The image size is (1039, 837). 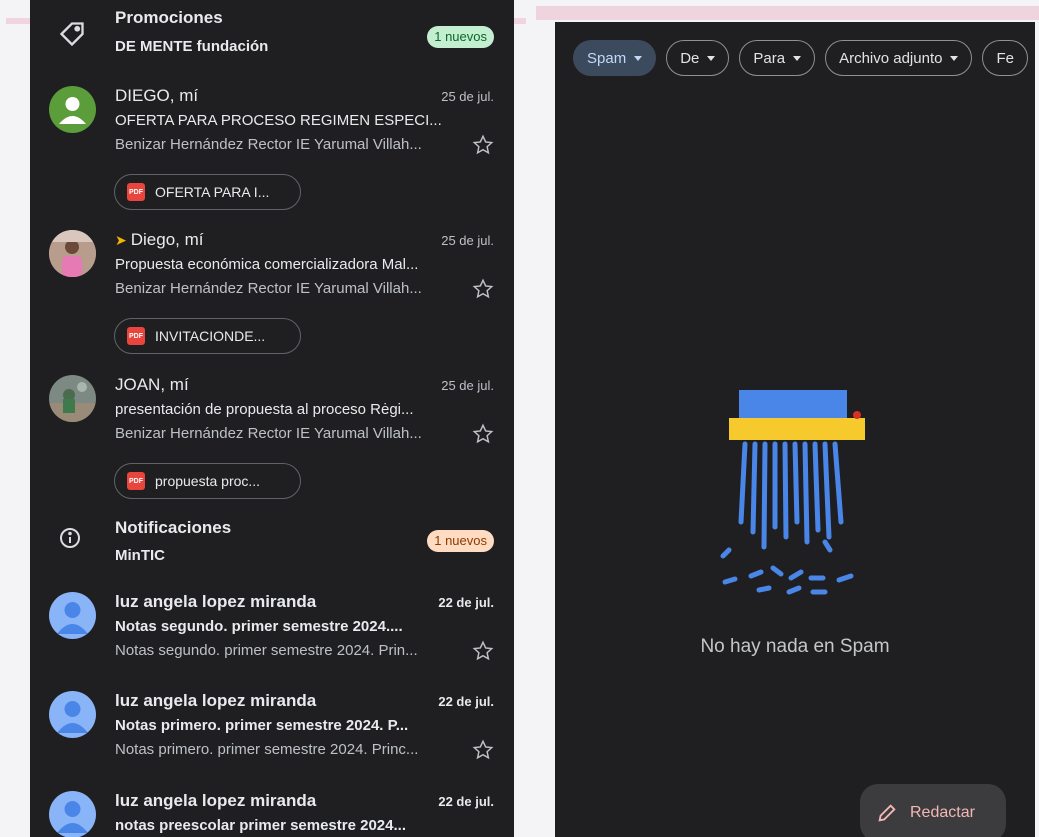 What do you see at coordinates (942, 812) in the screenshot?
I see `compose-label: Redactar` at bounding box center [942, 812].